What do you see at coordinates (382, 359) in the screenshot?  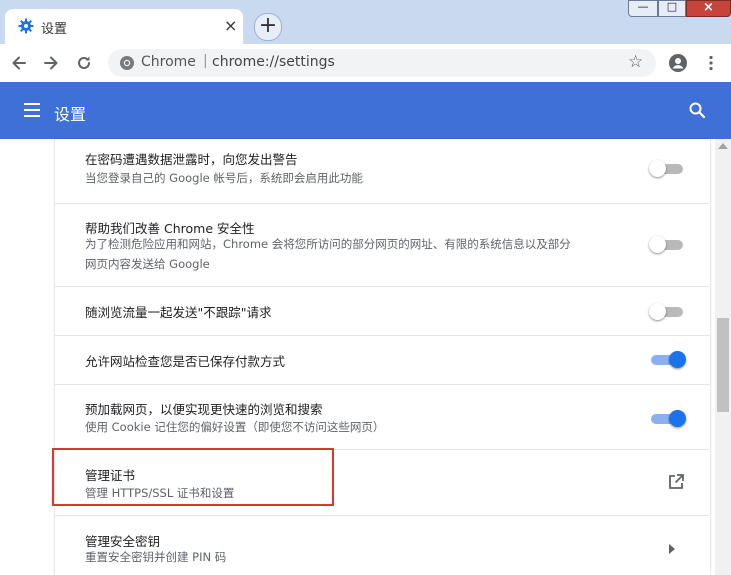 I see `setting-row-payment-methods: 允许网站检查您是否已保存付款方式` at bounding box center [382, 359].